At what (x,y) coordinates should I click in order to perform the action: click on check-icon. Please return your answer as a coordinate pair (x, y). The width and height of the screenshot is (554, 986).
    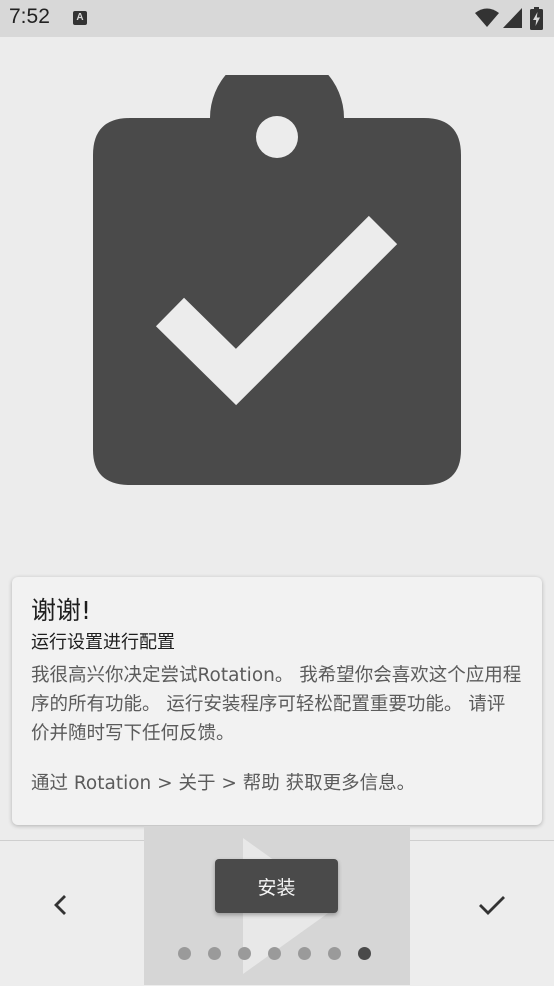
    Looking at the image, I should click on (492, 905).